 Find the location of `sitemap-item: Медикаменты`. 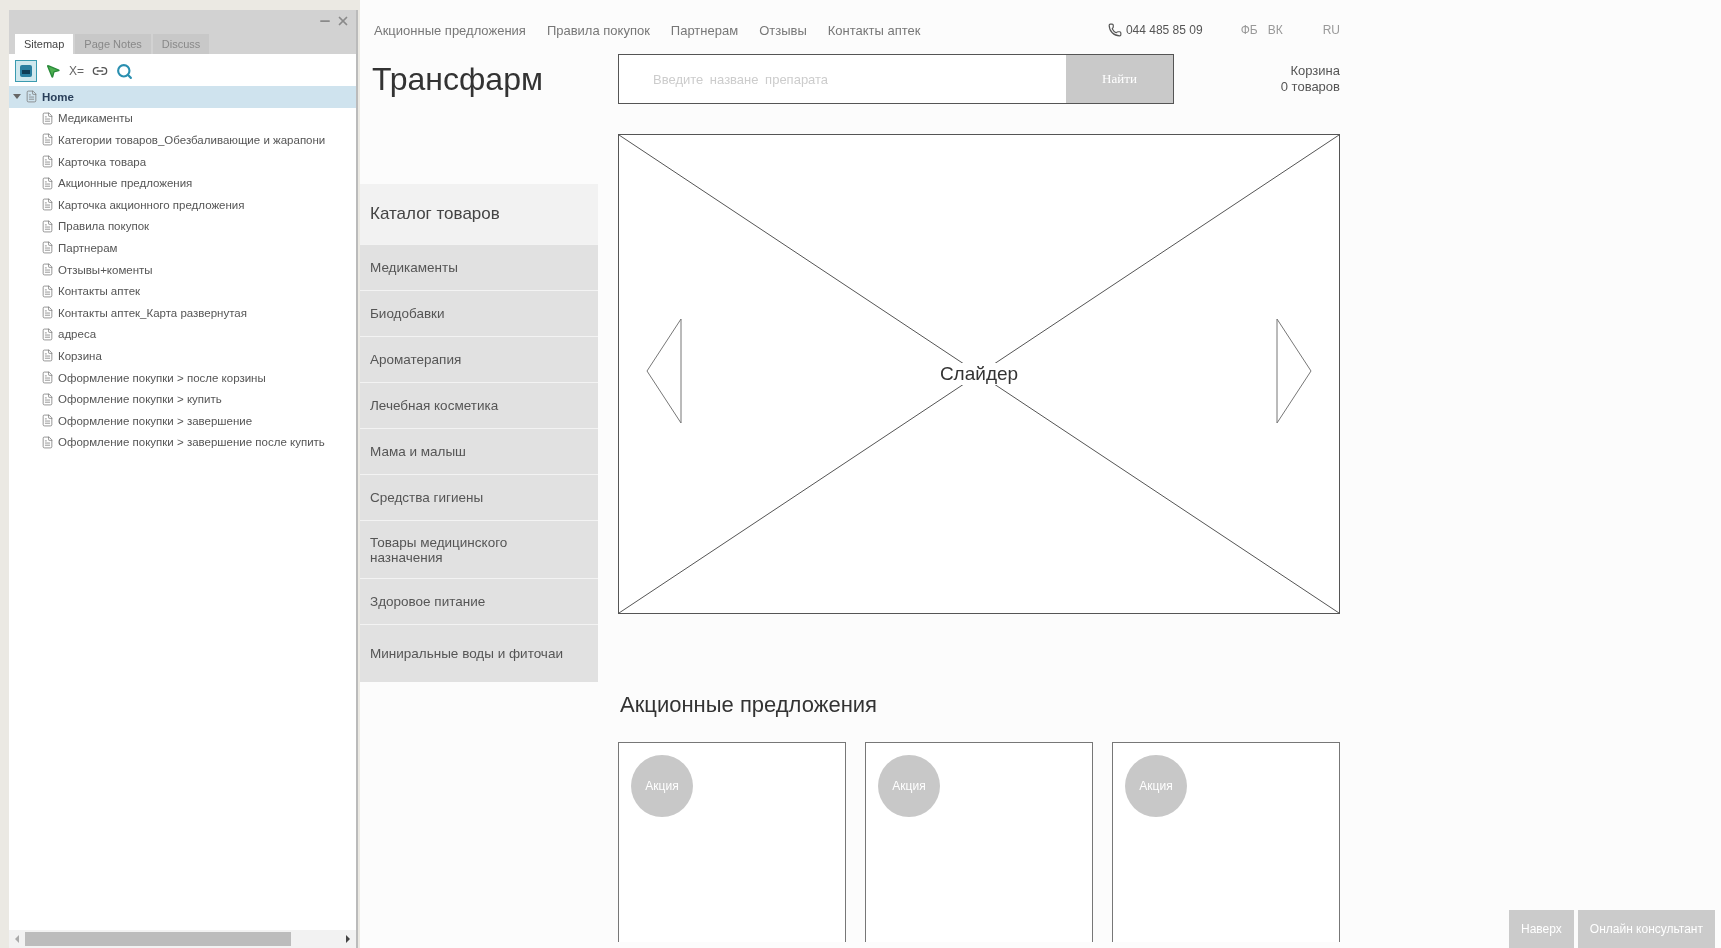

sitemap-item: Медикаменты is located at coordinates (182, 118).